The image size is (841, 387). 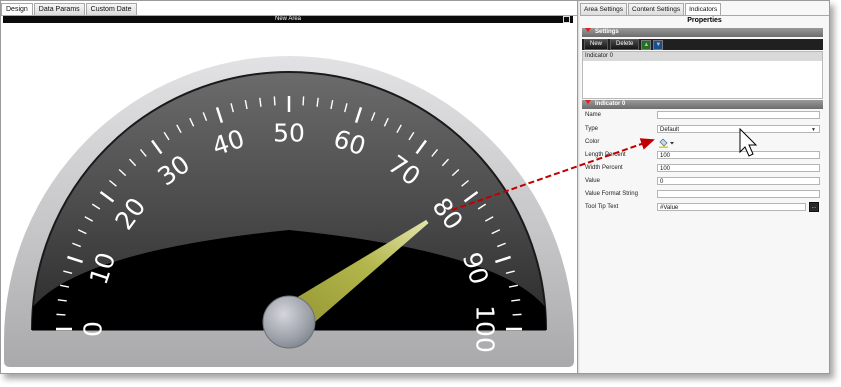 I want to click on color-label: Color, so click(x=592, y=142).